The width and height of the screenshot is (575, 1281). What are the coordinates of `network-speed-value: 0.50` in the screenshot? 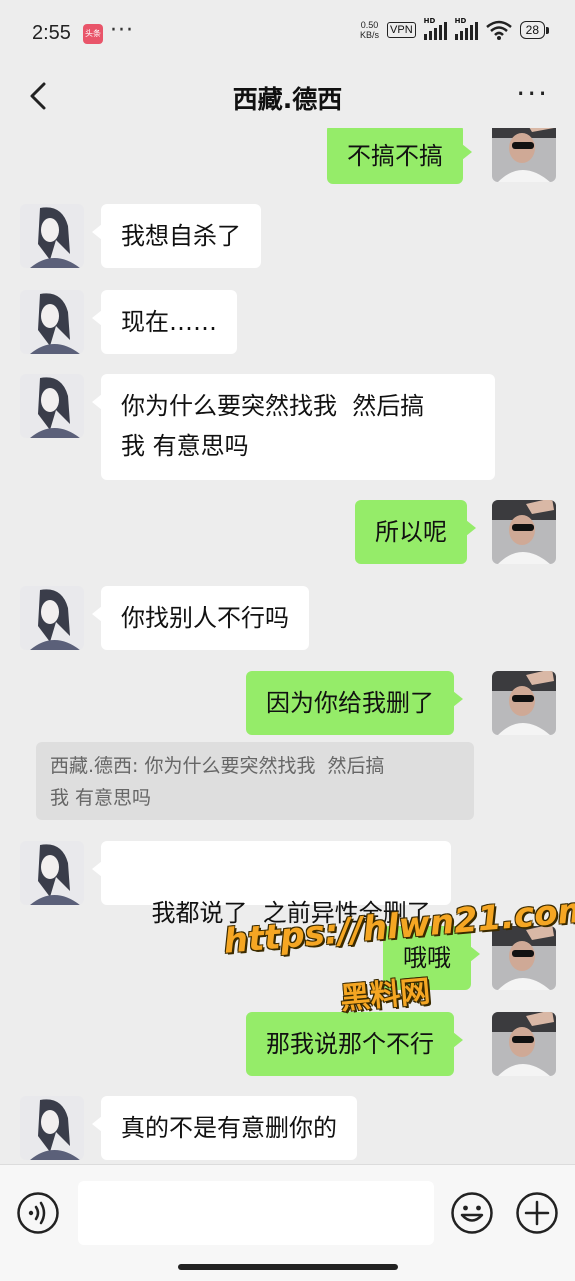 It's located at (369, 25).